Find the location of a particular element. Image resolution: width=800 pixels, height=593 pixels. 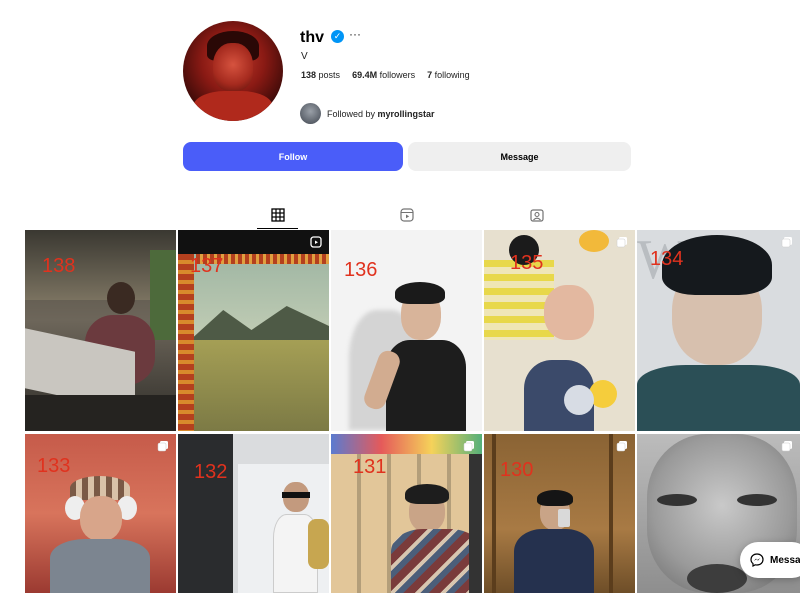

sunglasses is located at coordinates (296, 495).